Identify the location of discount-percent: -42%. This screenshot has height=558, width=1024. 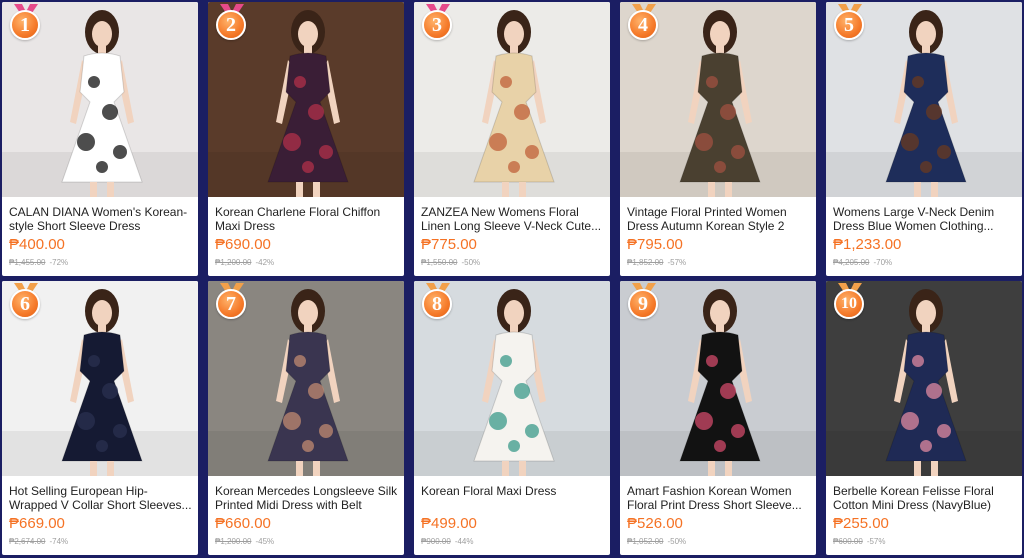
(265, 262).